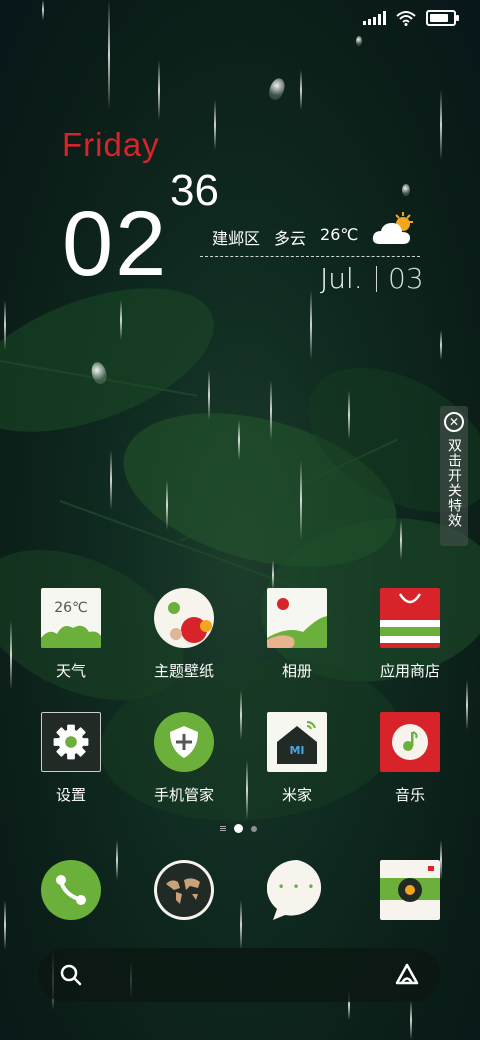 This screenshot has width=480, height=1040. What do you see at coordinates (409, 671) in the screenshot?
I see `app-label: 应用商店` at bounding box center [409, 671].